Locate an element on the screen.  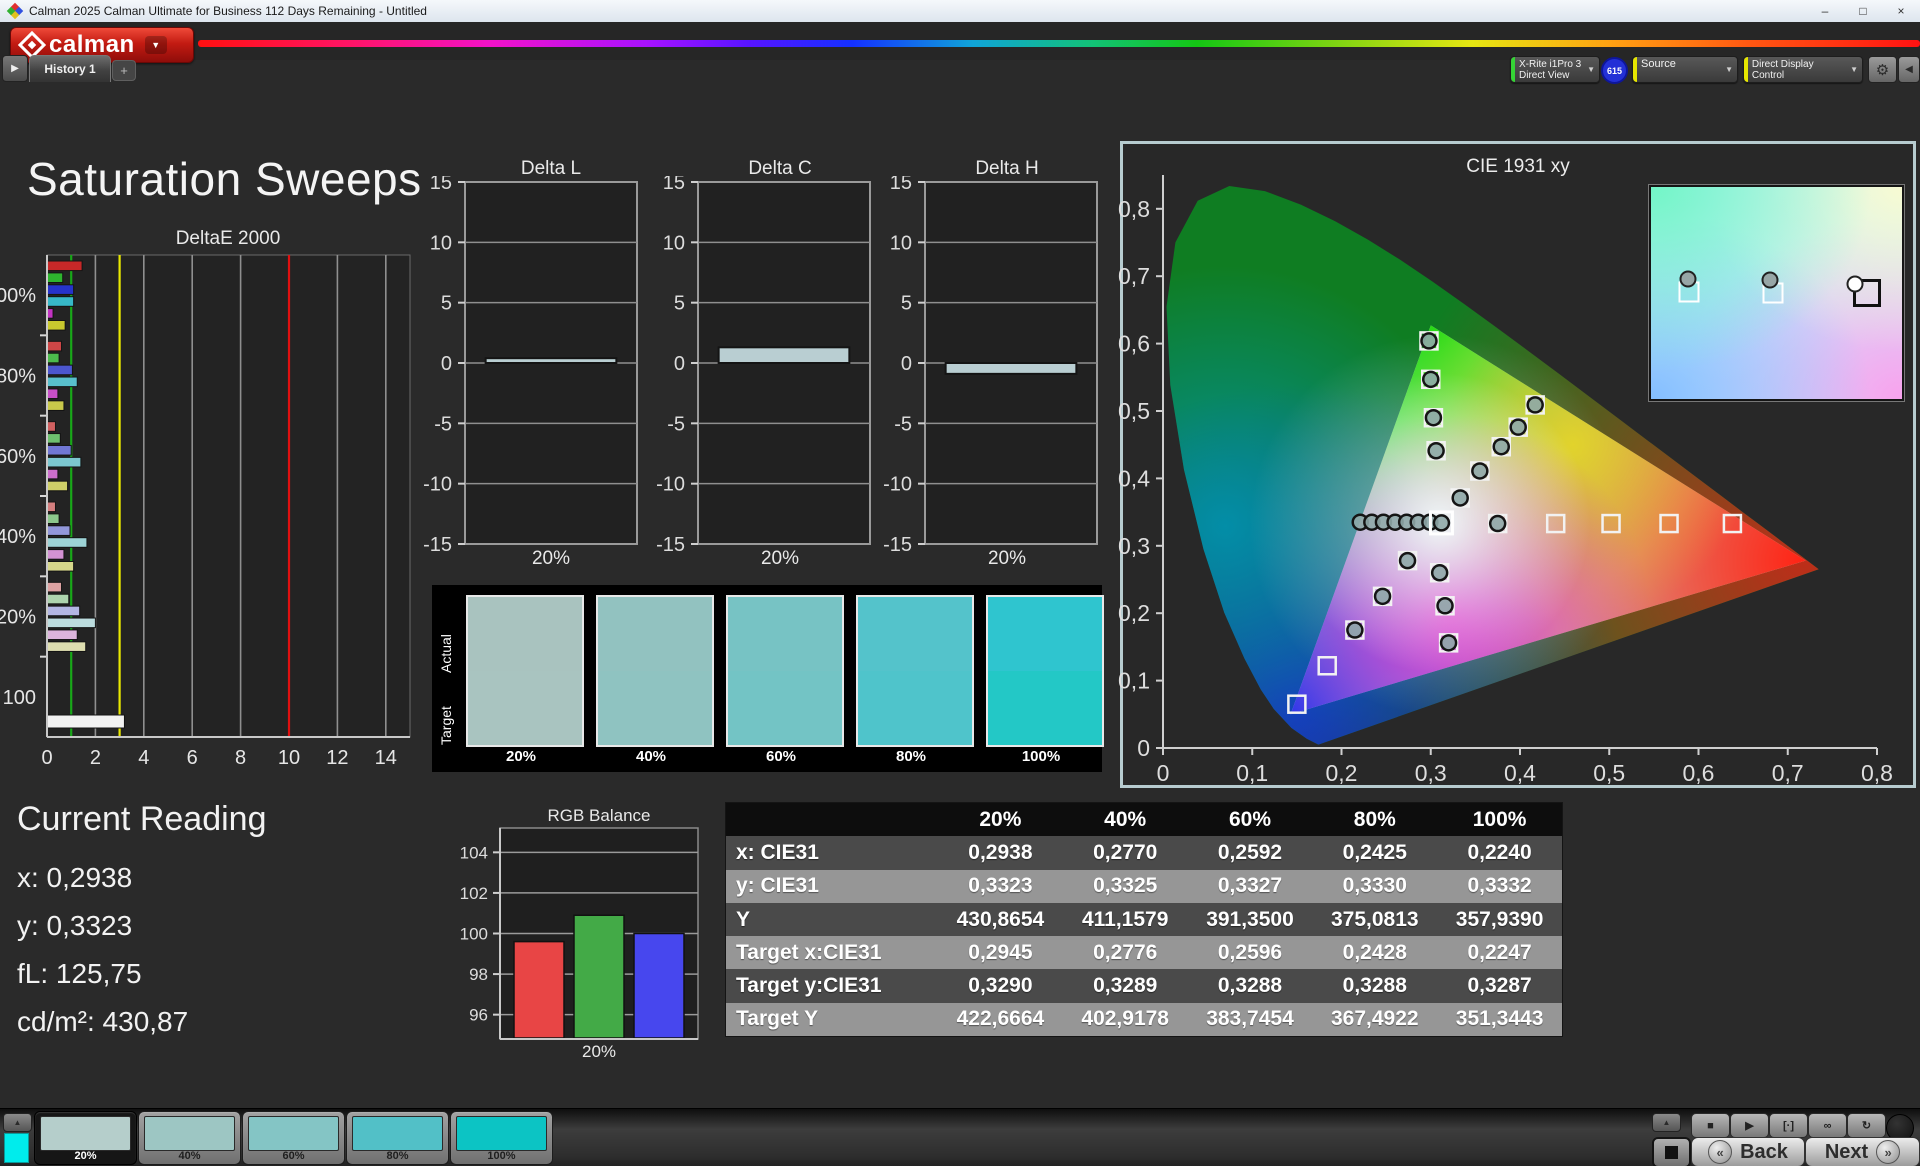
display-control-dropdown: Direct Display Control ▼ is located at coordinates (1803, 69).